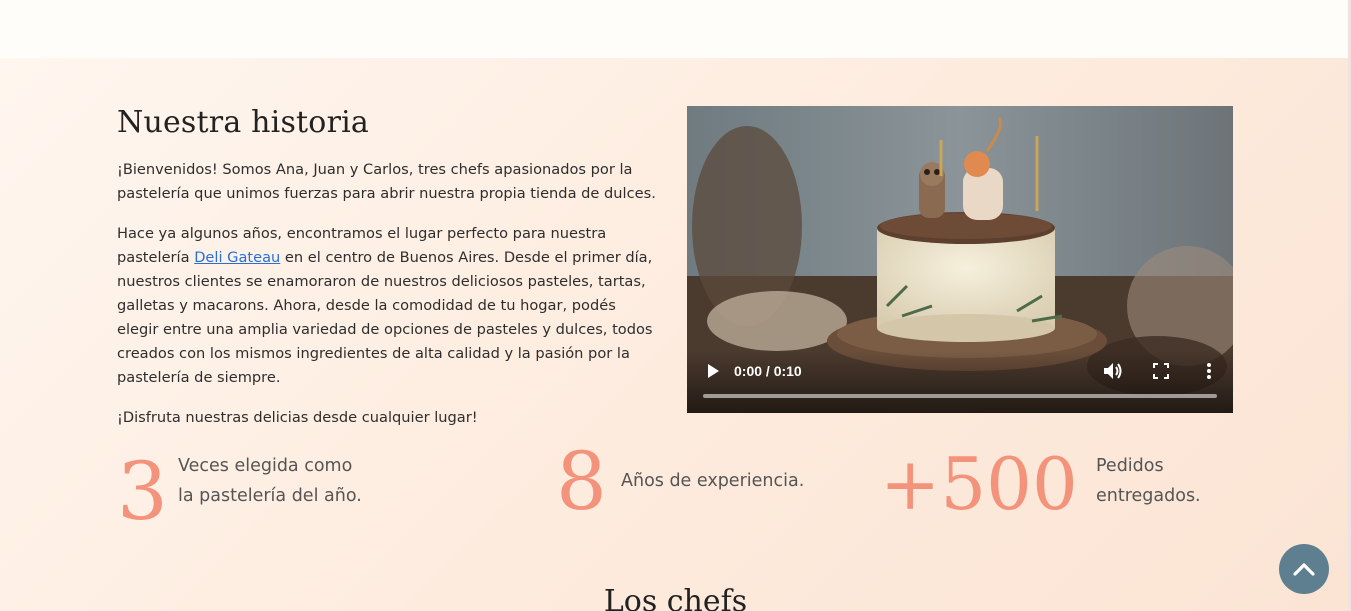 The width and height of the screenshot is (1351, 611). I want to click on scroll-to-top-button, so click(1304, 569).